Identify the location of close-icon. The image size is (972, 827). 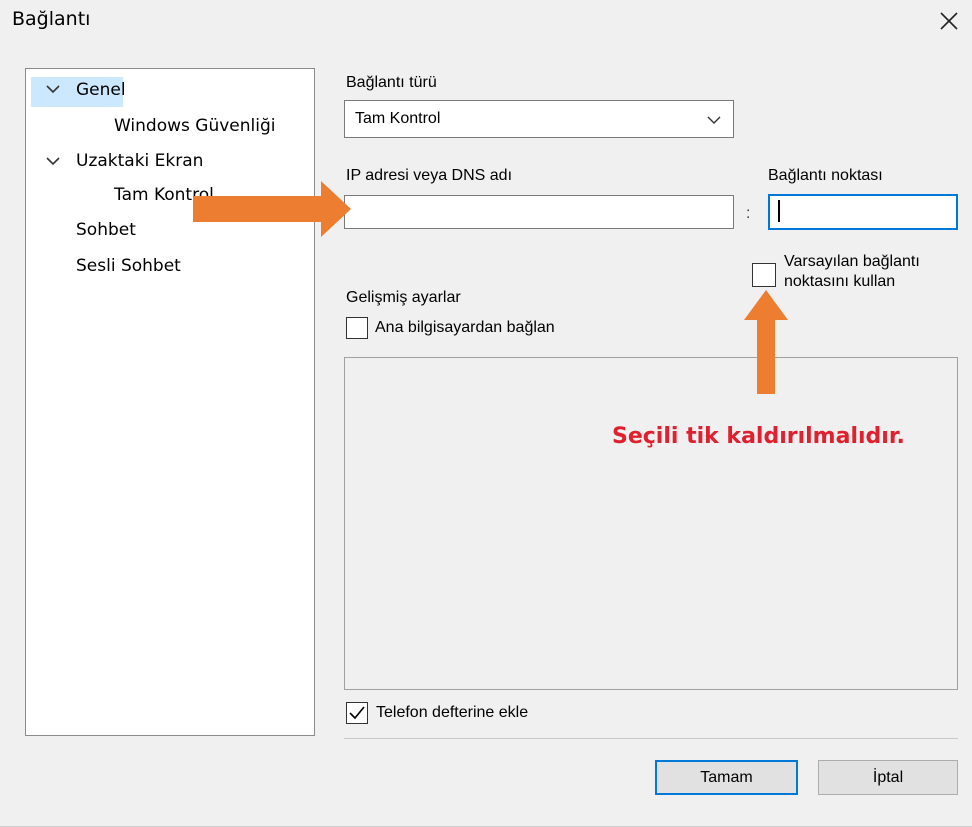
(949, 21).